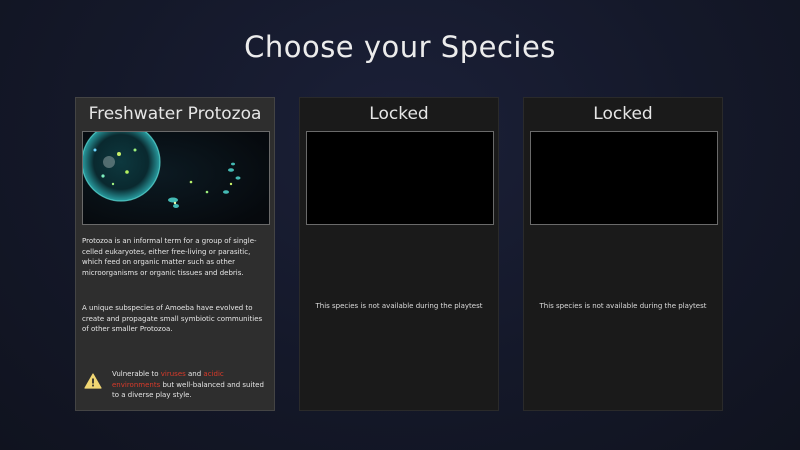 The width and height of the screenshot is (800, 450). Describe the element at coordinates (136, 374) in the screenshot. I see `warning-prefix: Vulnerable to` at that location.